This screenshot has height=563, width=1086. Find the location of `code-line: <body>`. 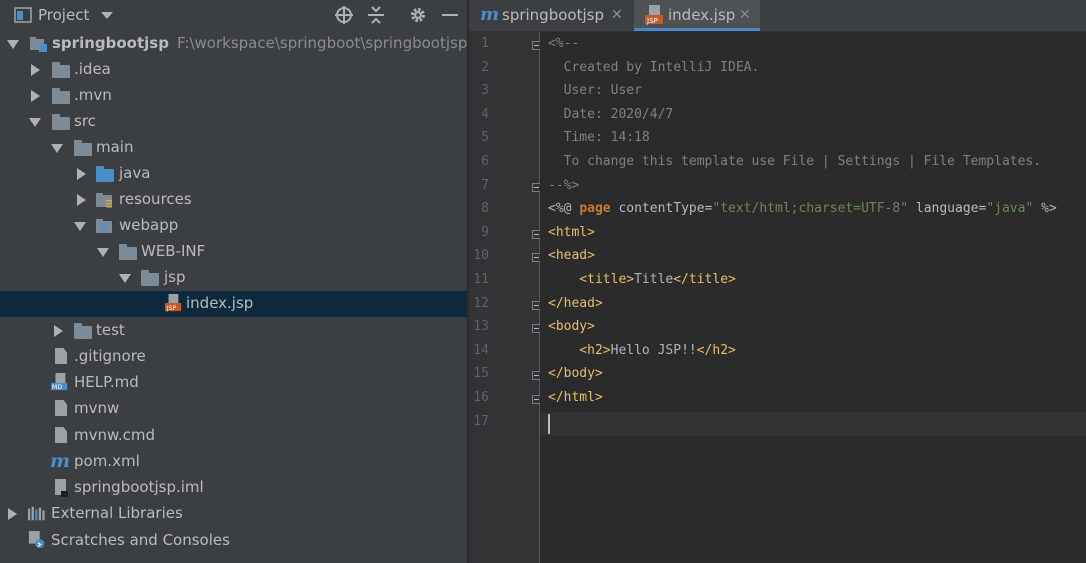

code-line: <body> is located at coordinates (571, 326).